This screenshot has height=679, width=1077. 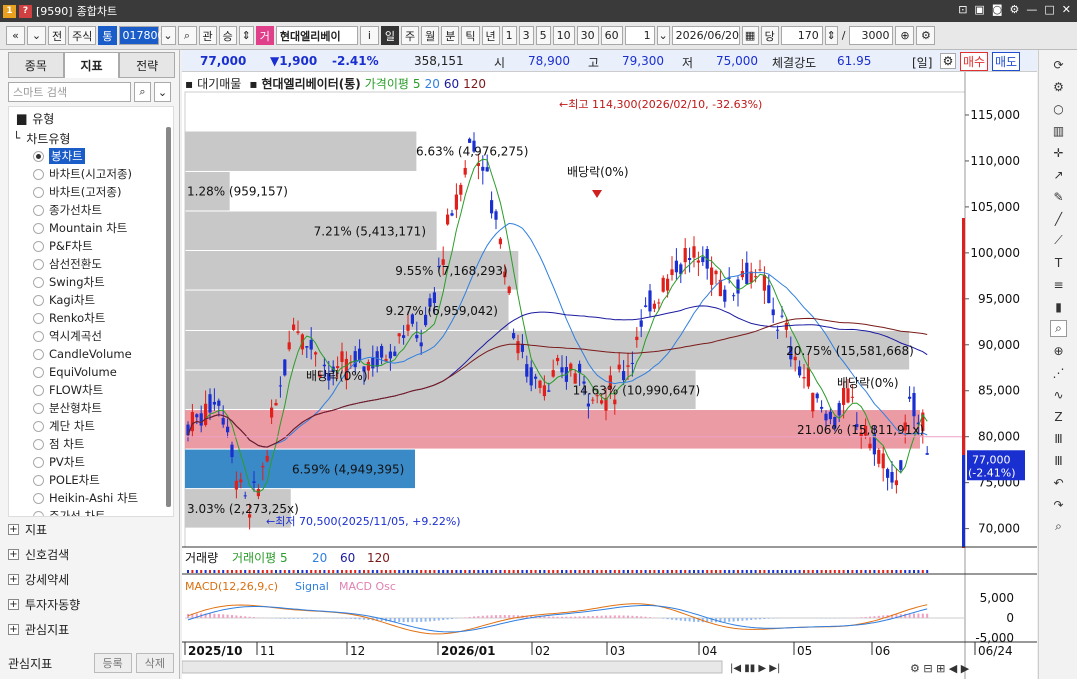 What do you see at coordinates (451, 84) in the screenshot?
I see `legend-ma60: 60` at bounding box center [451, 84].